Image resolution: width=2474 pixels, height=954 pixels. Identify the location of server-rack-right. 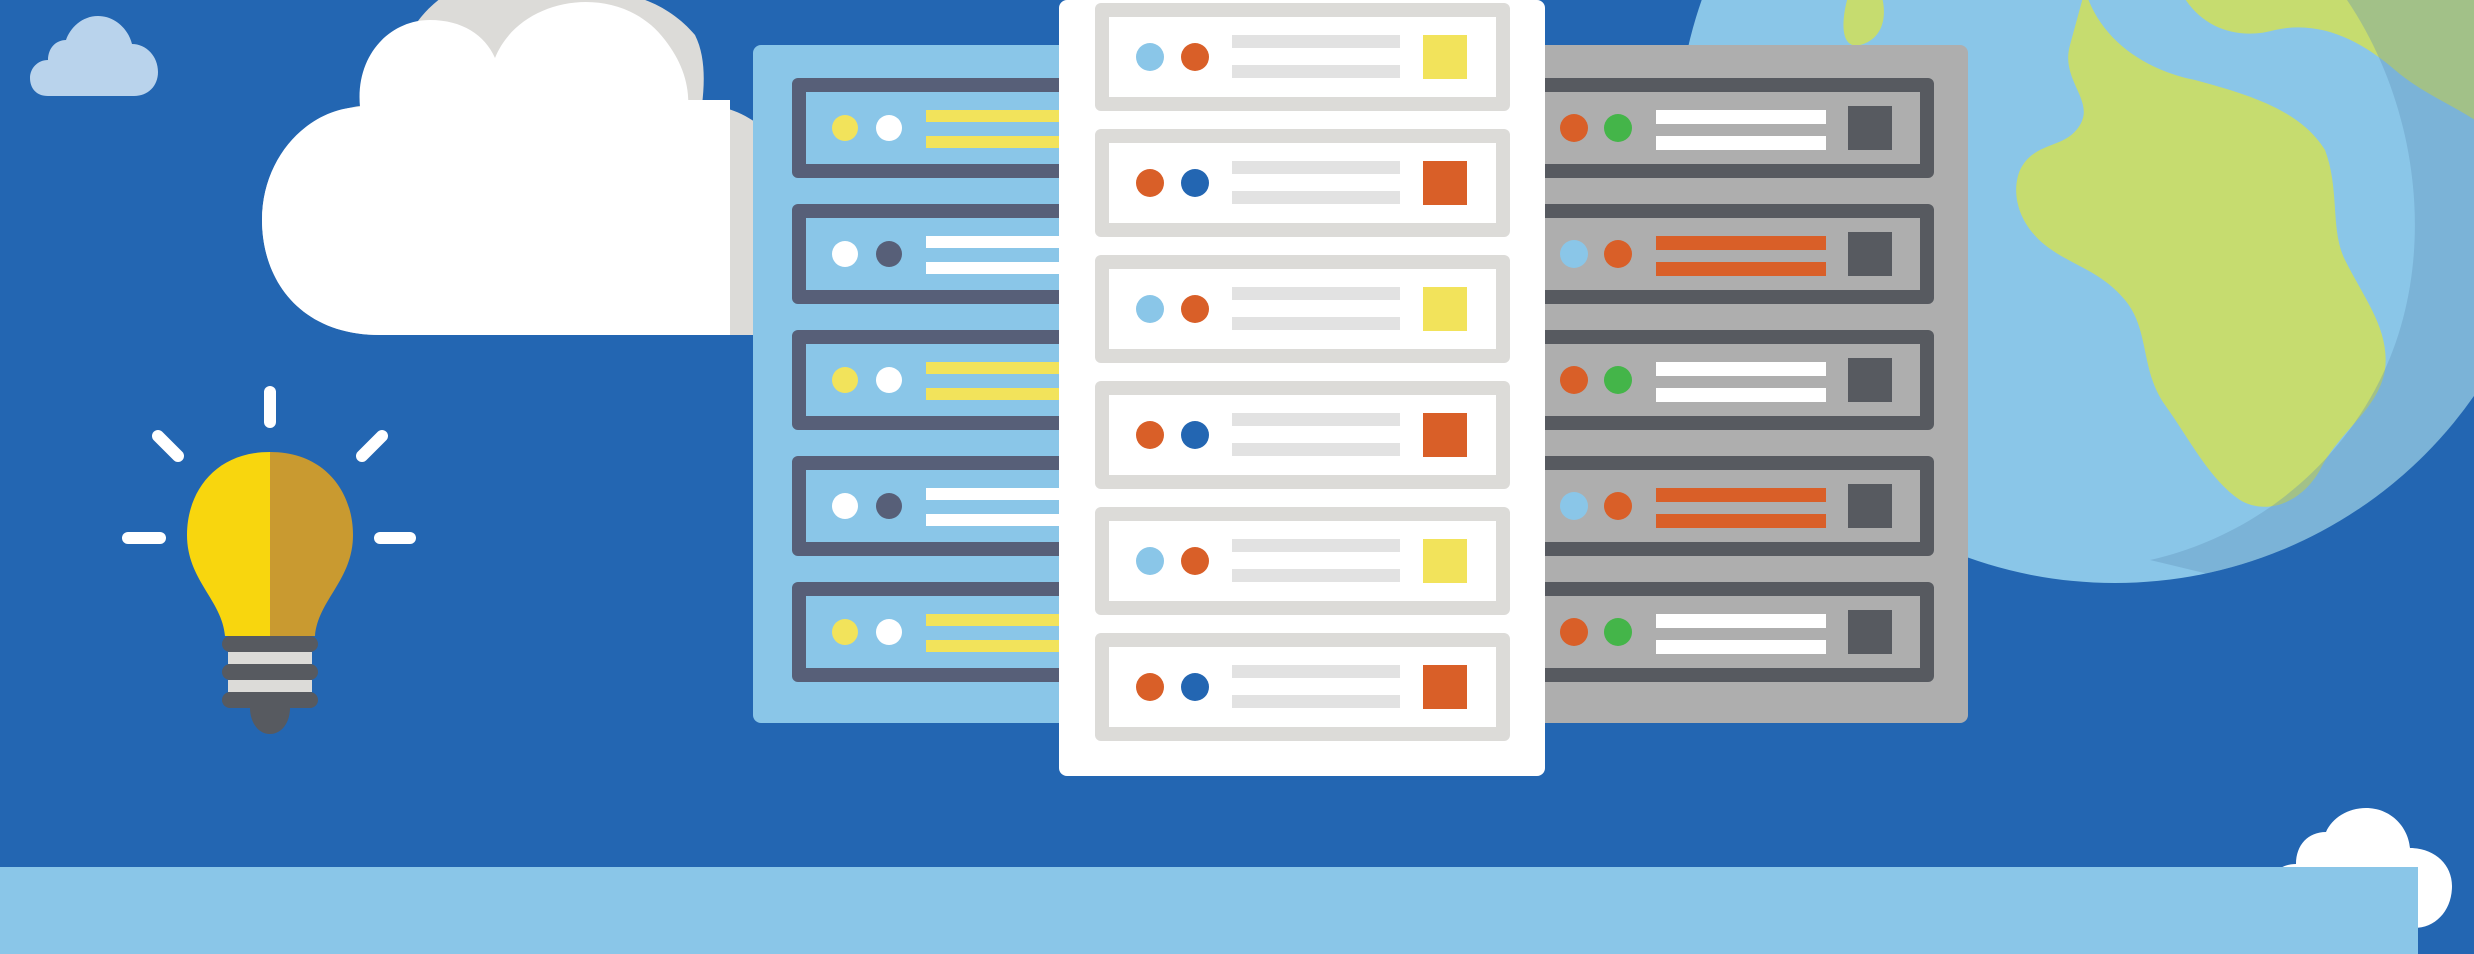
(1734, 384).